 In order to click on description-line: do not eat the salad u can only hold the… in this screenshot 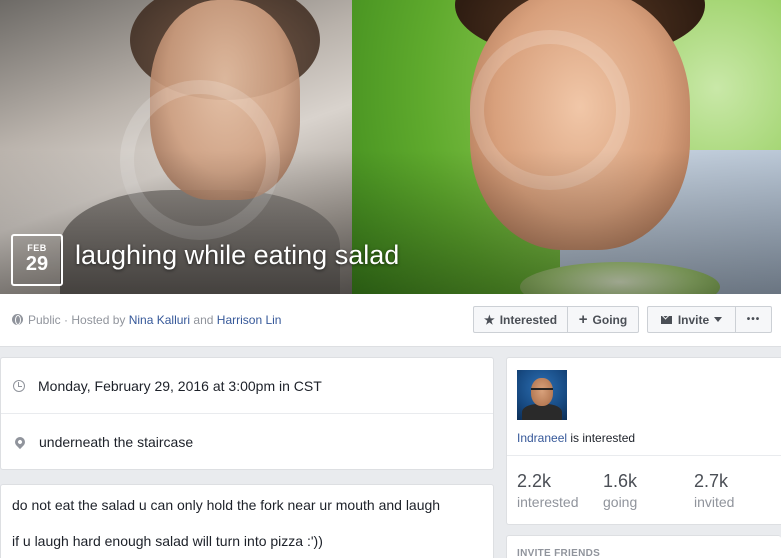, I will do `click(226, 505)`.